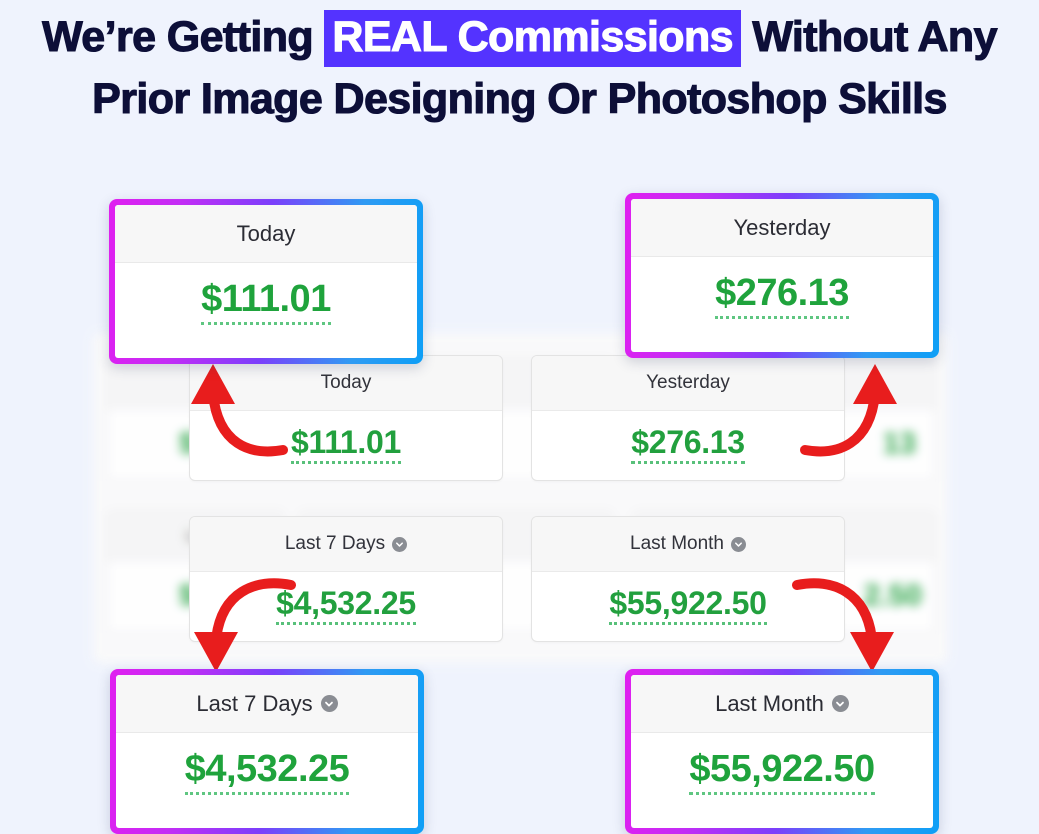 The image size is (1039, 834). I want to click on dashboard-card-body: $4,532.25, so click(346, 606).